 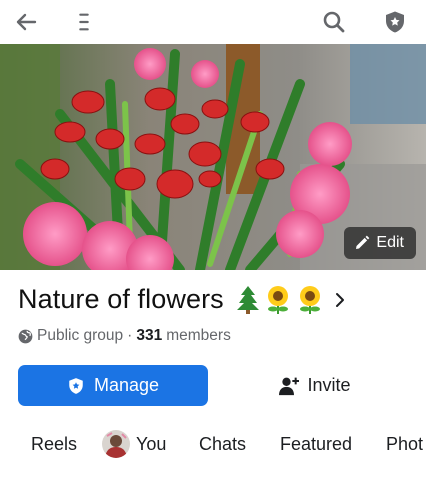 I want to click on group-name: Nature of flowers, so click(x=121, y=299).